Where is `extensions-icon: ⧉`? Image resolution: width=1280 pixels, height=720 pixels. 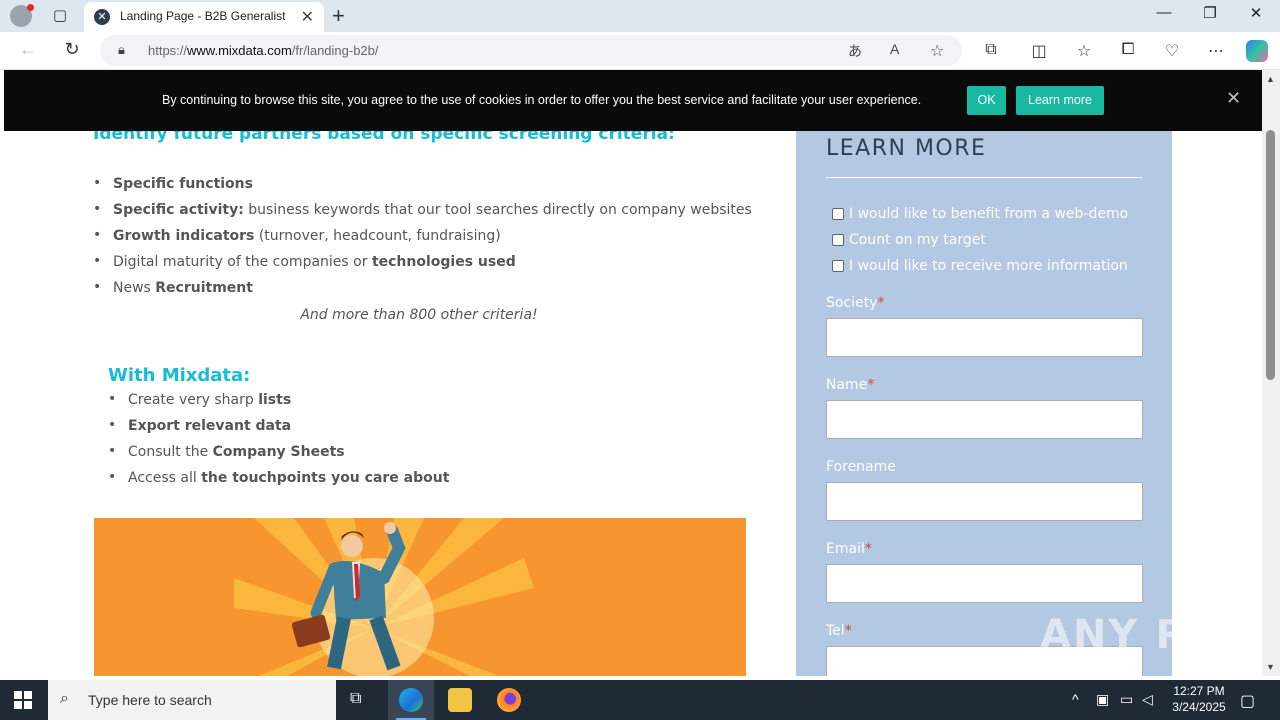 extensions-icon: ⧉ is located at coordinates (991, 50).